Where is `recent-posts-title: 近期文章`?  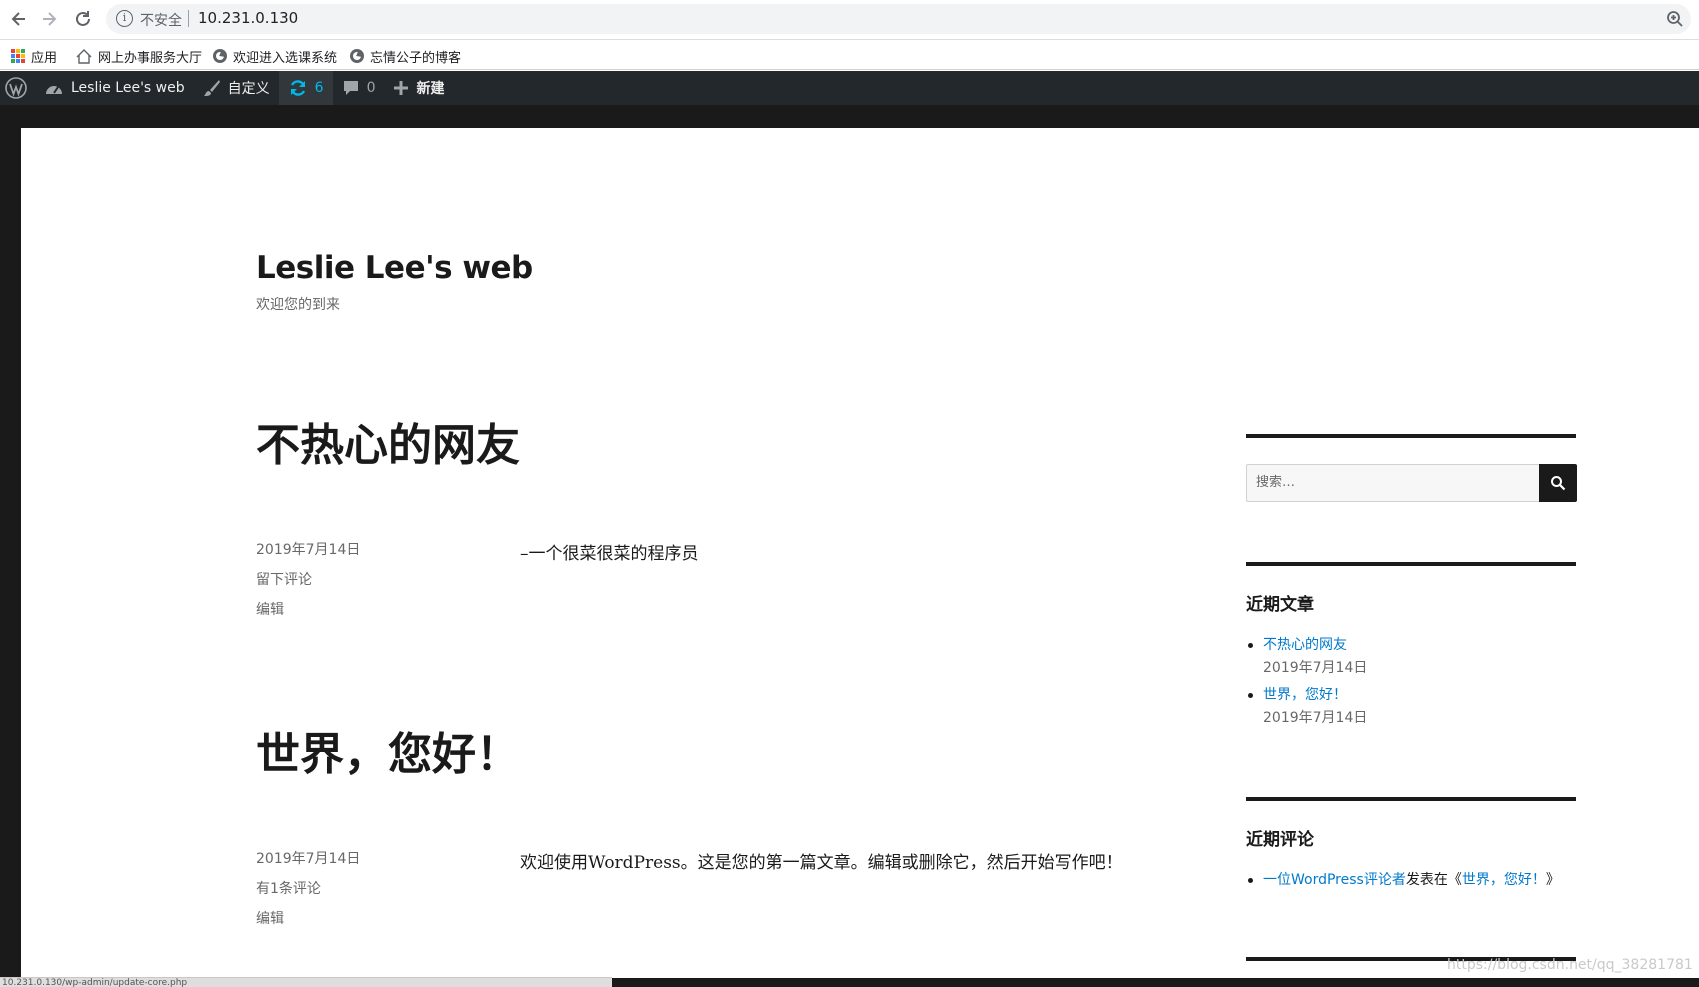 recent-posts-title: 近期文章 is located at coordinates (1280, 605).